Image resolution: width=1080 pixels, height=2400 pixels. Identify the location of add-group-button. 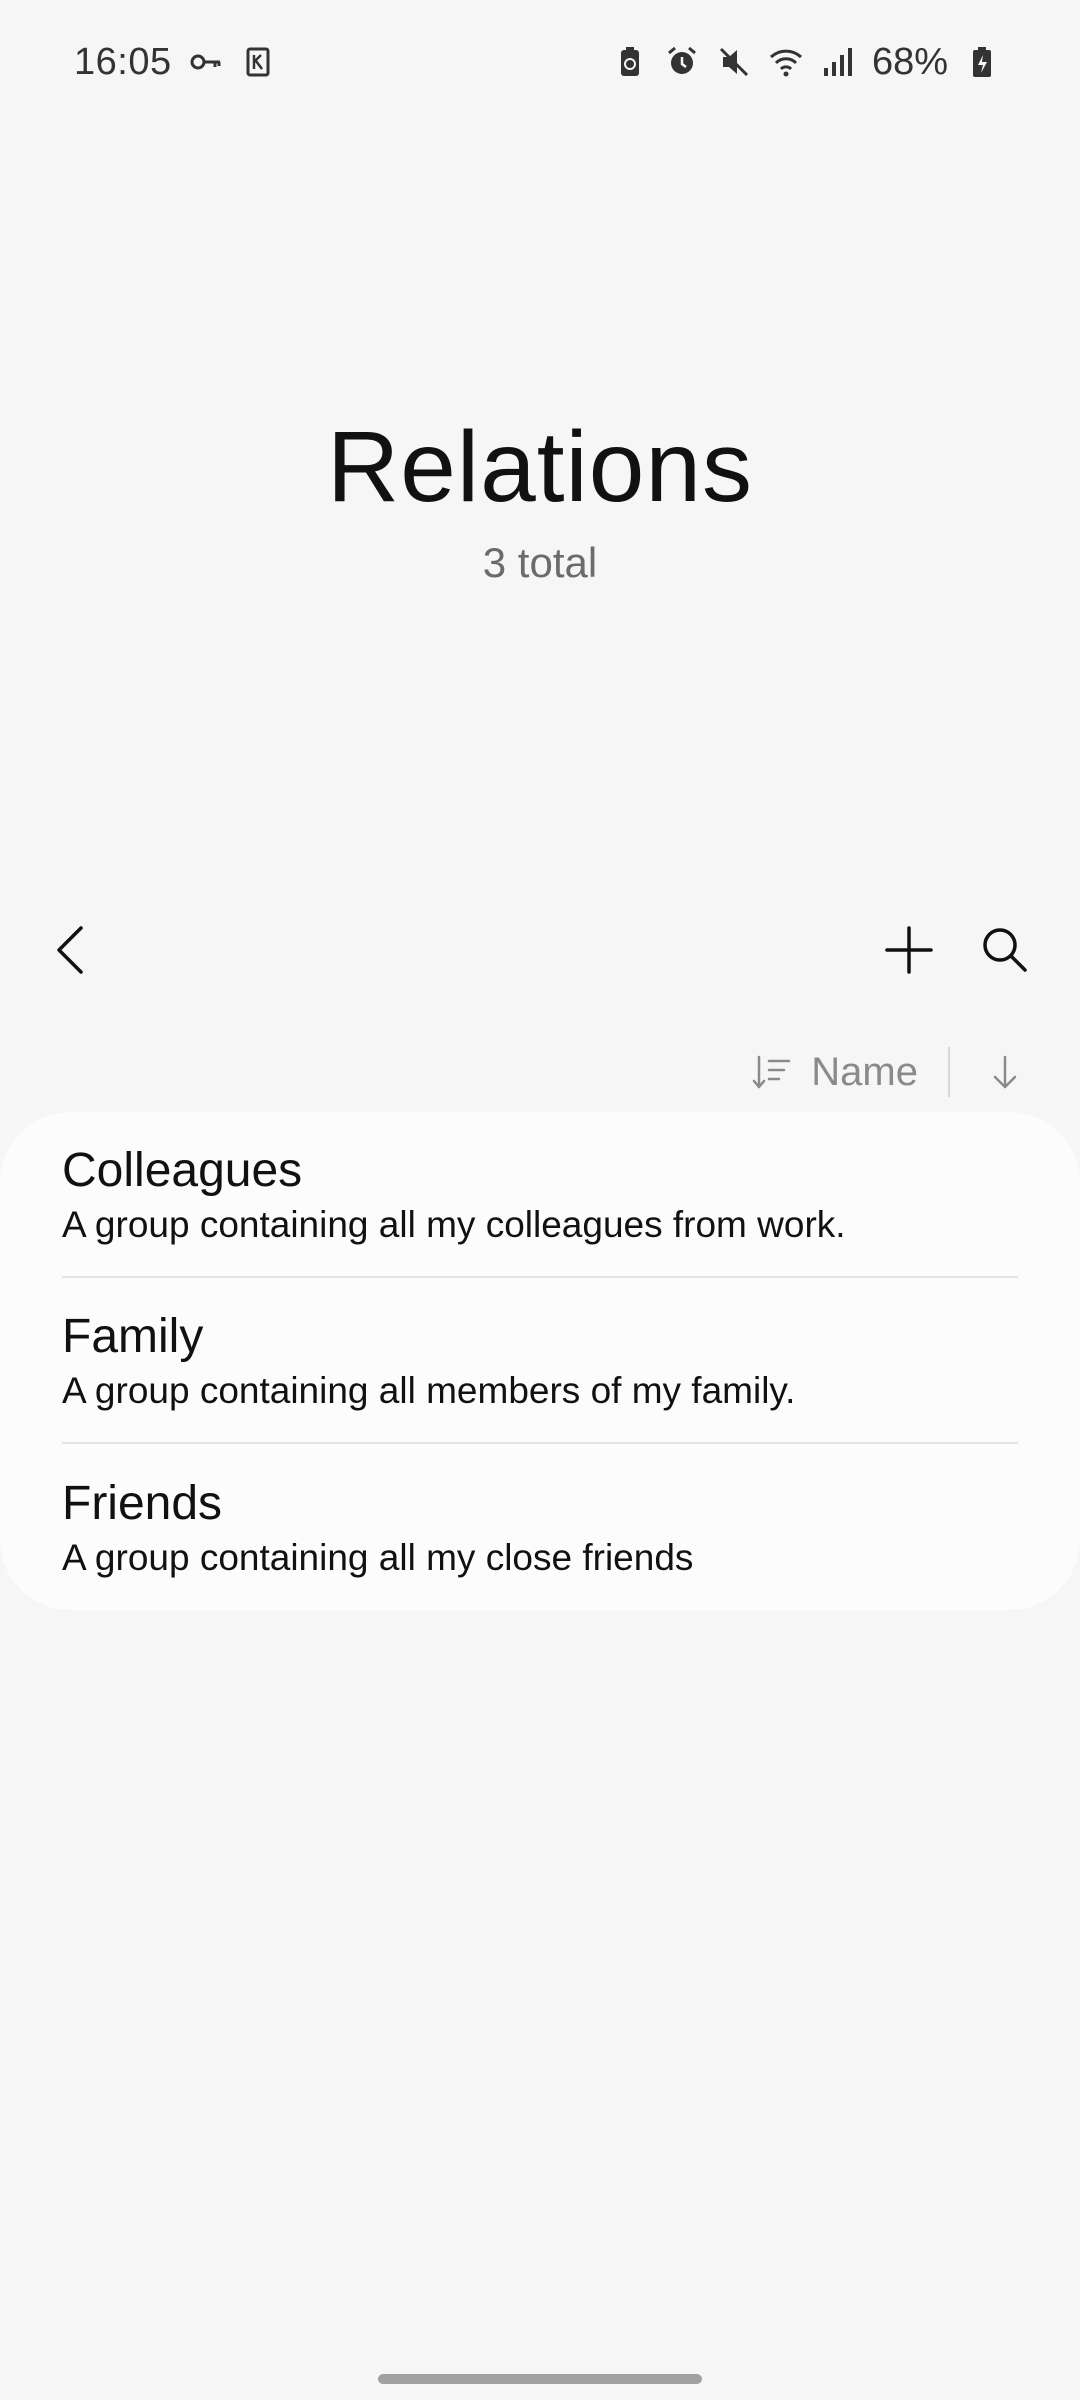
(909, 950).